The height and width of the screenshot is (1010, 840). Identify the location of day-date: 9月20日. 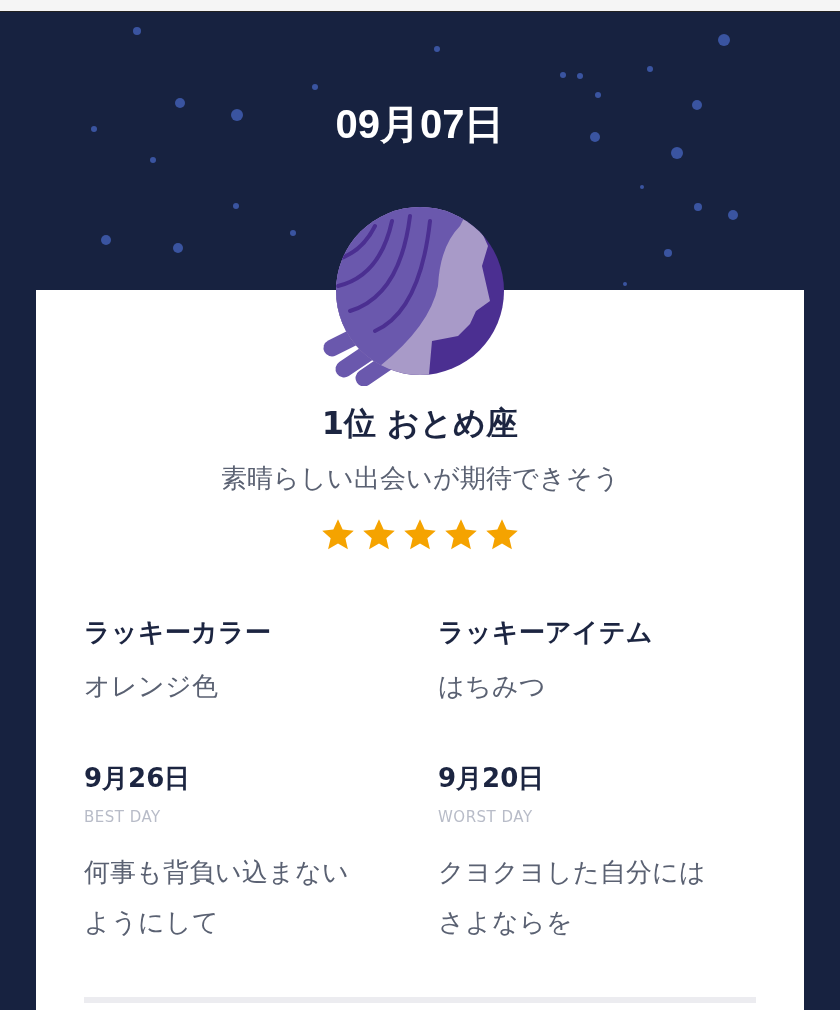
(492, 778).